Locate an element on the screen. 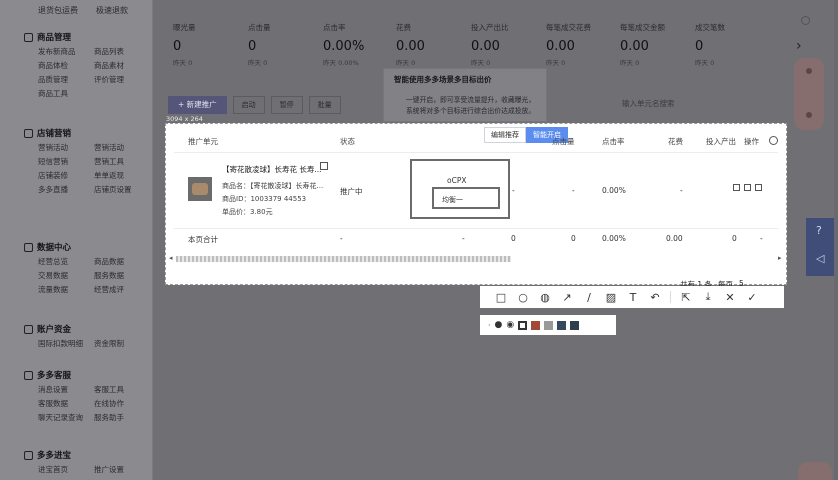 This screenshot has height=480, width=838. sidebar-item-goods-list: 商品列表 is located at coordinates (124, 51).